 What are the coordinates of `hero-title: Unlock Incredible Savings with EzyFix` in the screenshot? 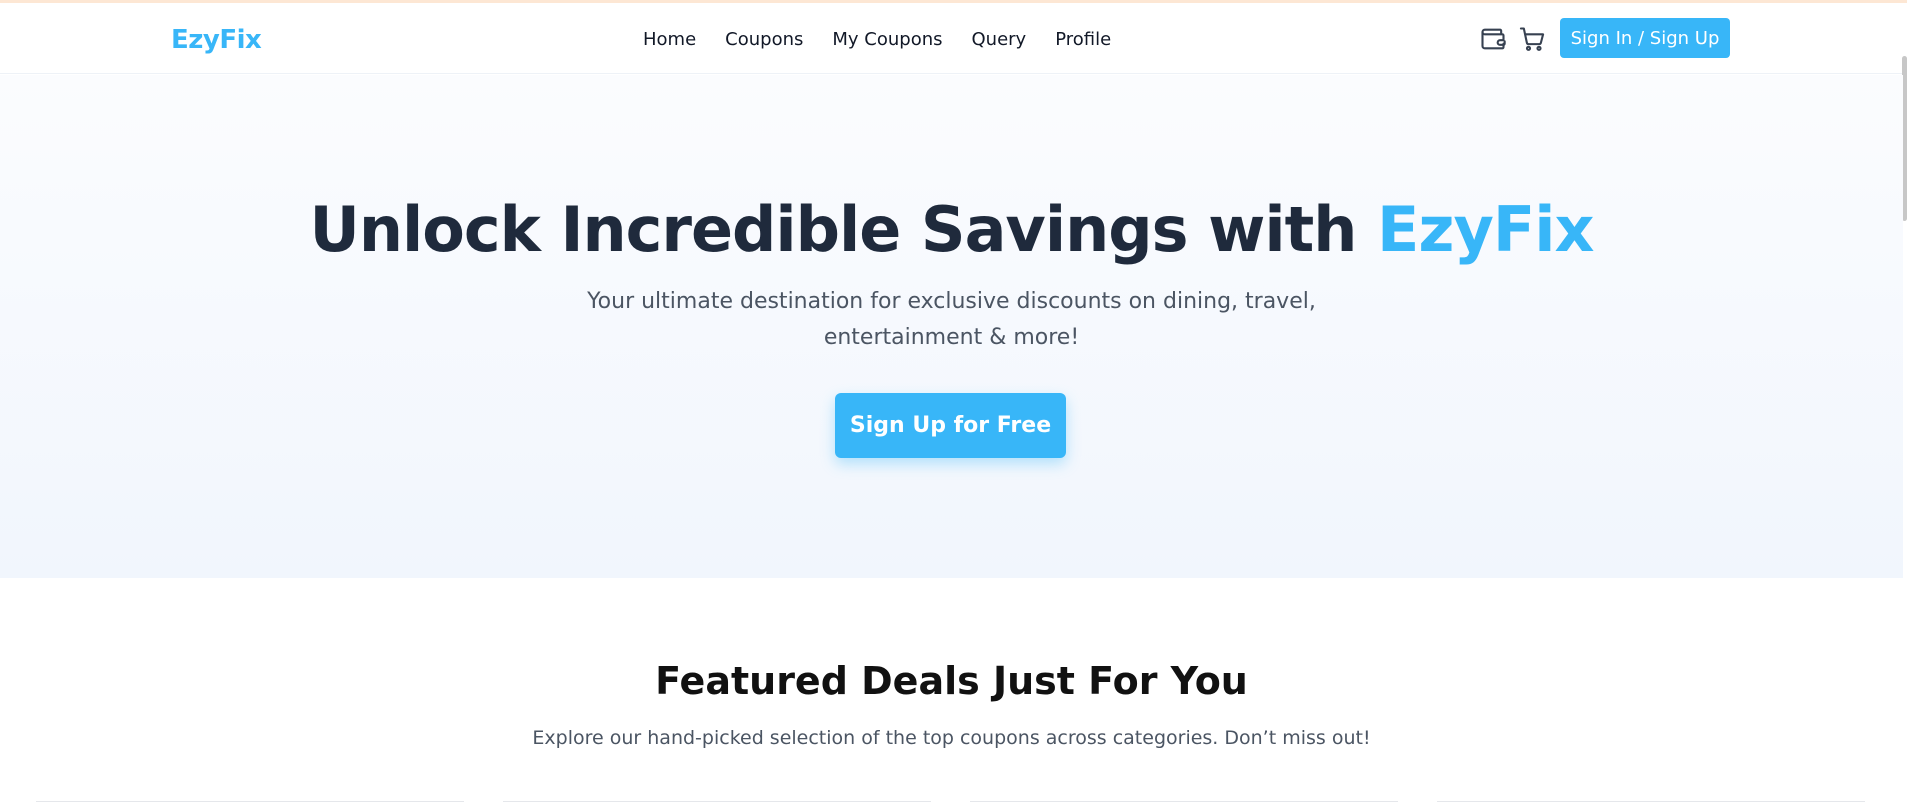 It's located at (951, 229).